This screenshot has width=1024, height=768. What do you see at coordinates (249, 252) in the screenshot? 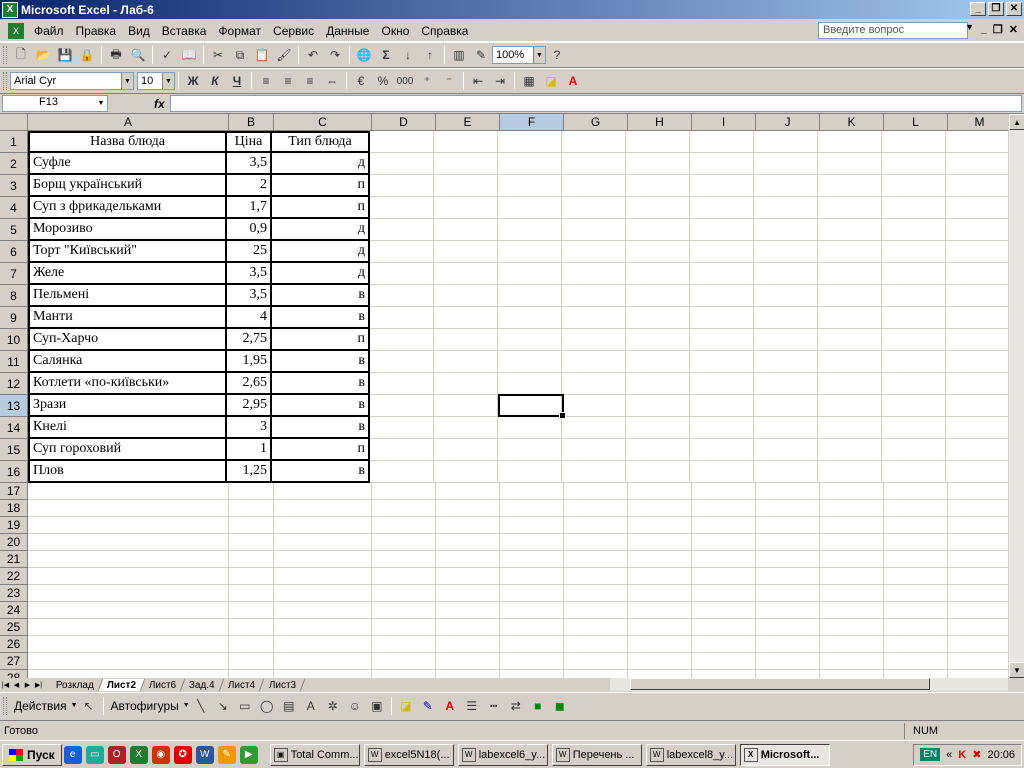
I see `cell-b: 25` at bounding box center [249, 252].